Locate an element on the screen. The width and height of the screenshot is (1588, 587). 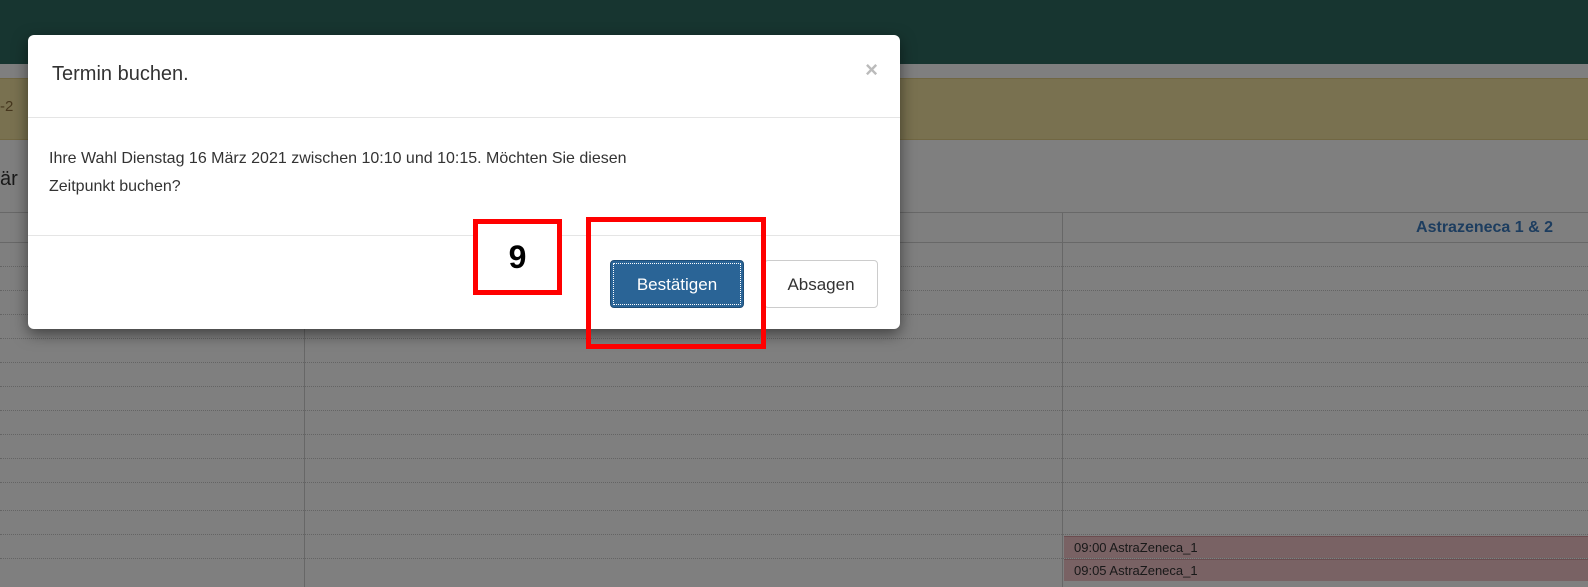
cancel-button: Absagen is located at coordinates (821, 284).